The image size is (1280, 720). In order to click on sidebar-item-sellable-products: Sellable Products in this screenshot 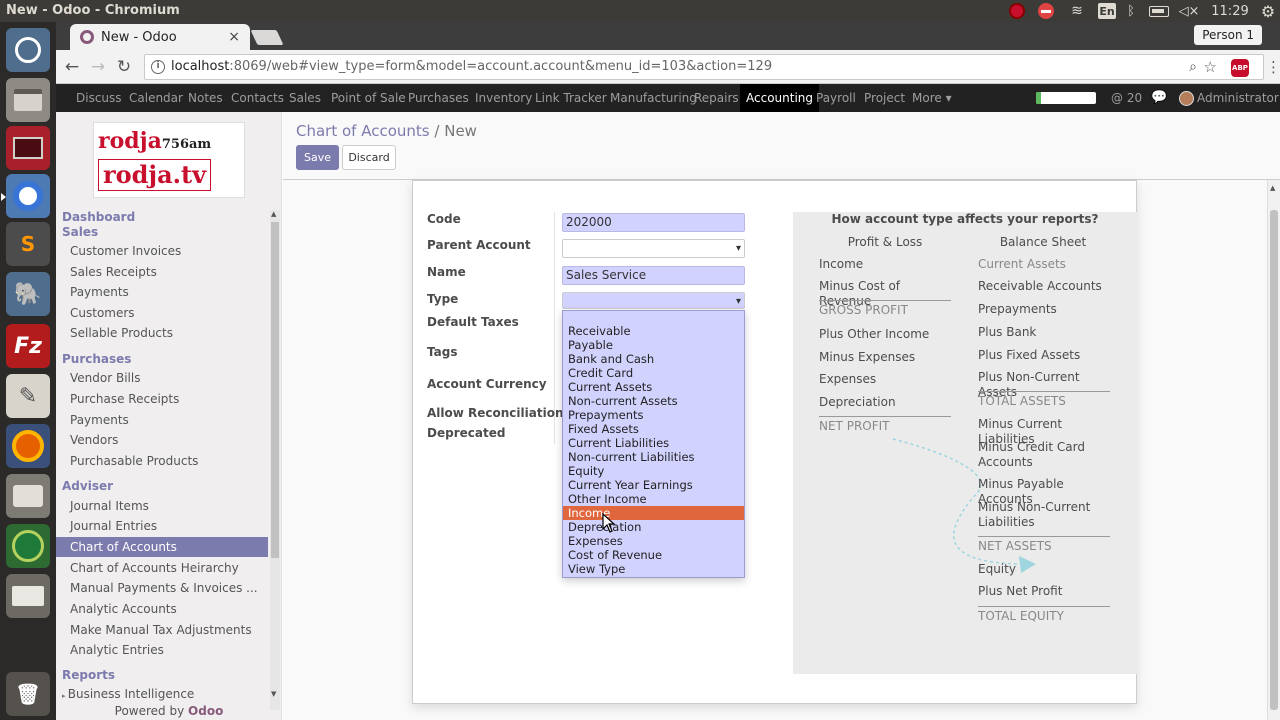, I will do `click(162, 333)`.